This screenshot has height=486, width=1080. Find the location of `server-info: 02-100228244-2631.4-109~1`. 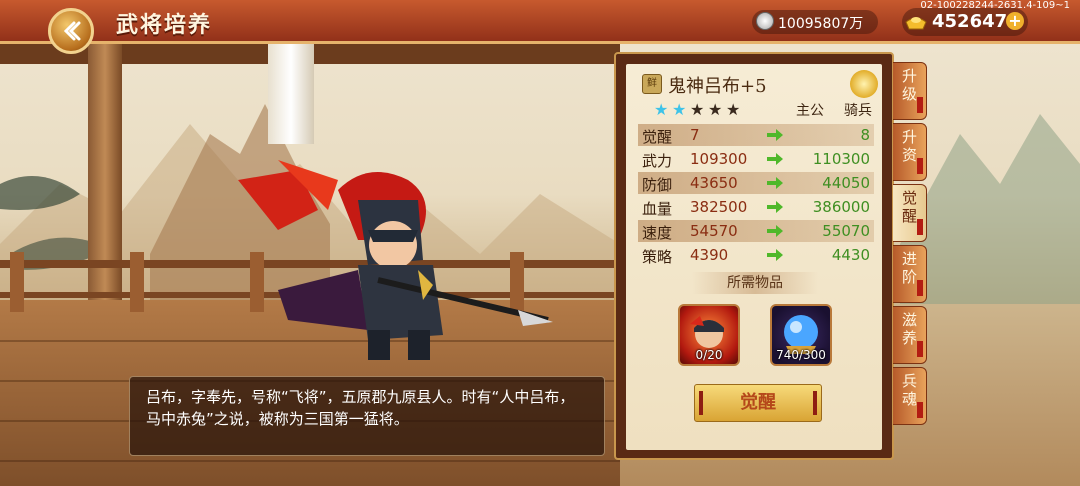

server-info: 02-100228244-2631.4-109~1 is located at coordinates (995, 5).